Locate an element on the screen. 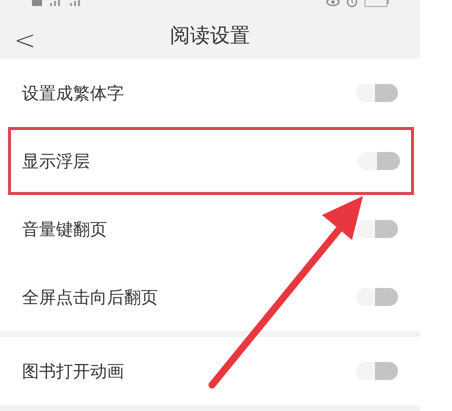 The width and height of the screenshot is (452, 411). setting-label: 全屏点击向后翻页 is located at coordinates (90, 297).